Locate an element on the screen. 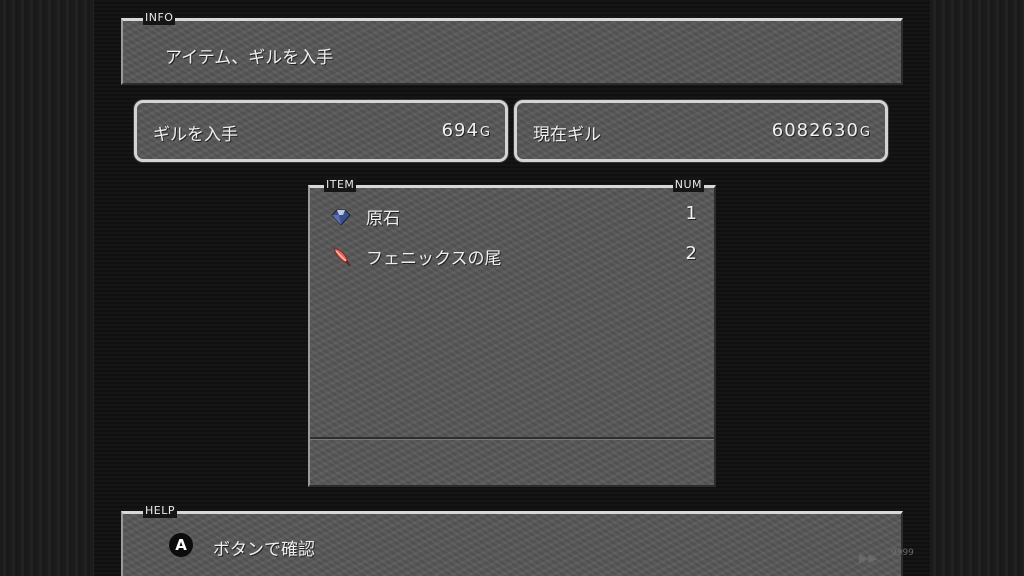 The height and width of the screenshot is (576, 1024). info-tag: INFO is located at coordinates (159, 18).